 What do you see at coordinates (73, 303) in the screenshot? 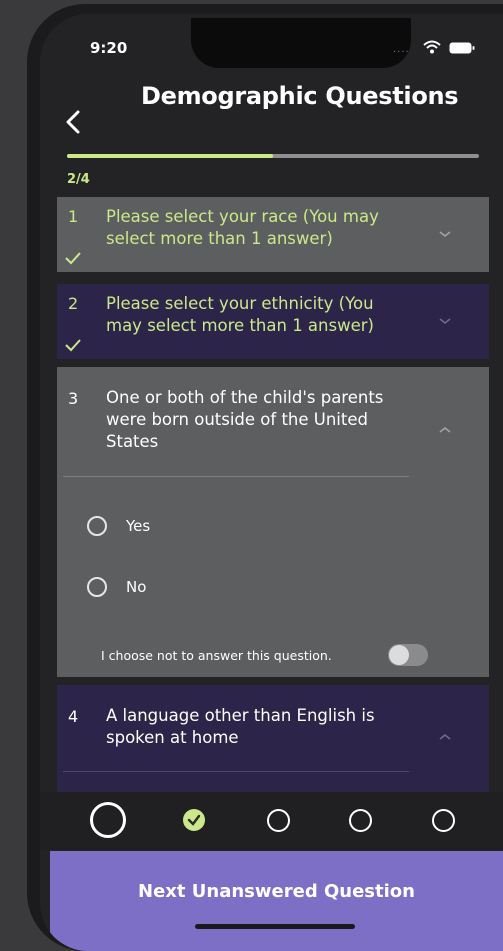
I see `question-number: 2` at bounding box center [73, 303].